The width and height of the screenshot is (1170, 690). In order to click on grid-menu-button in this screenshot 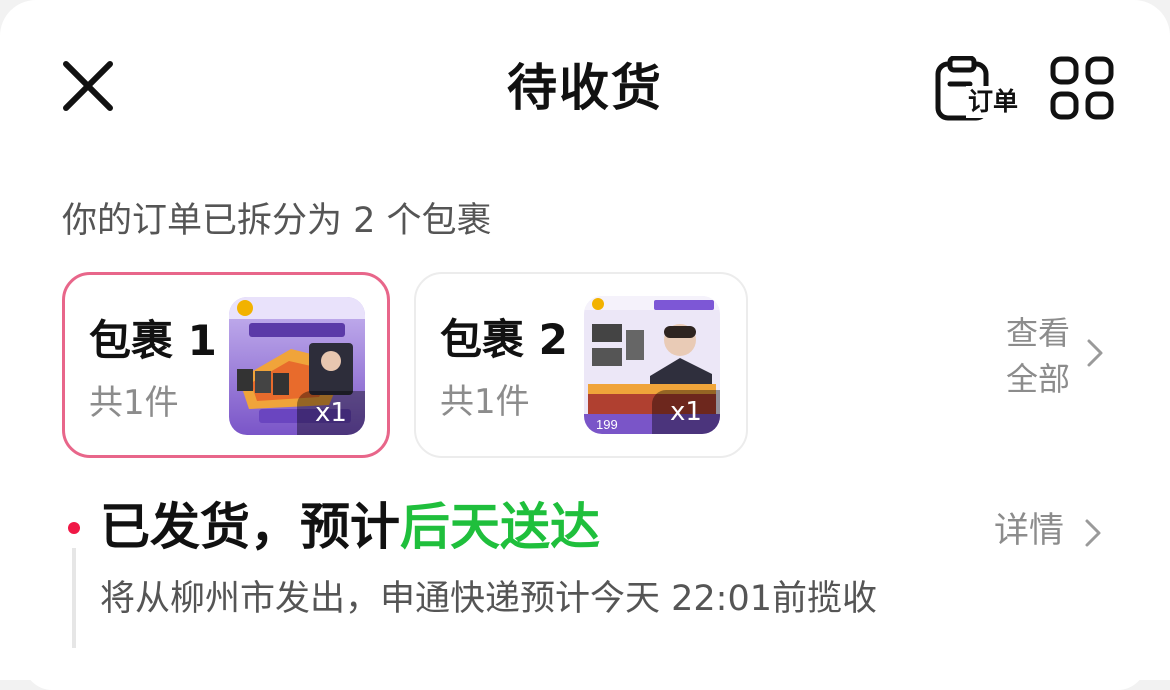, I will do `click(1082, 88)`.